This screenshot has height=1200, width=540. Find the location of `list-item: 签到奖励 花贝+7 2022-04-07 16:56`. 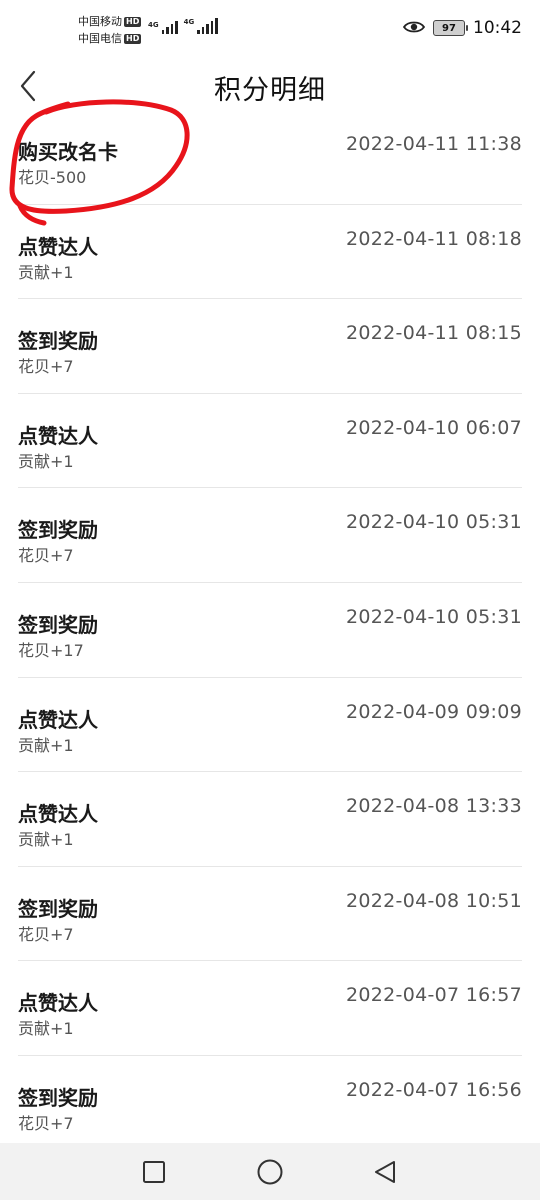

list-item: 签到奖励 花贝+7 2022-04-07 16:56 is located at coordinates (270, 1103).